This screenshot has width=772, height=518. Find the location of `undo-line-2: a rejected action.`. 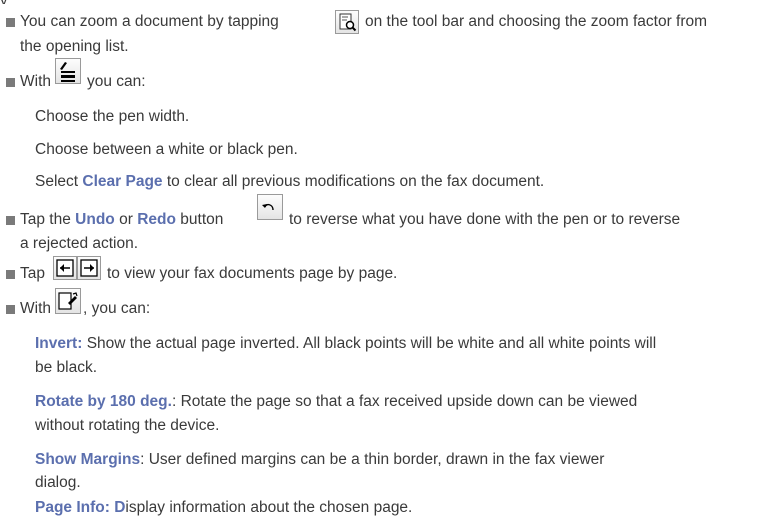

undo-line-2: a rejected action. is located at coordinates (79, 244).